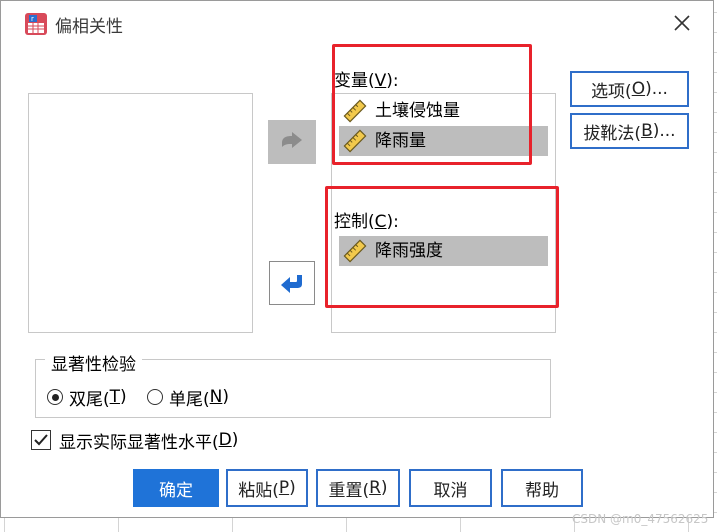 This screenshot has height=532, width=717. What do you see at coordinates (89, 27) in the screenshot?
I see `dialog-title: 偏相关性` at bounding box center [89, 27].